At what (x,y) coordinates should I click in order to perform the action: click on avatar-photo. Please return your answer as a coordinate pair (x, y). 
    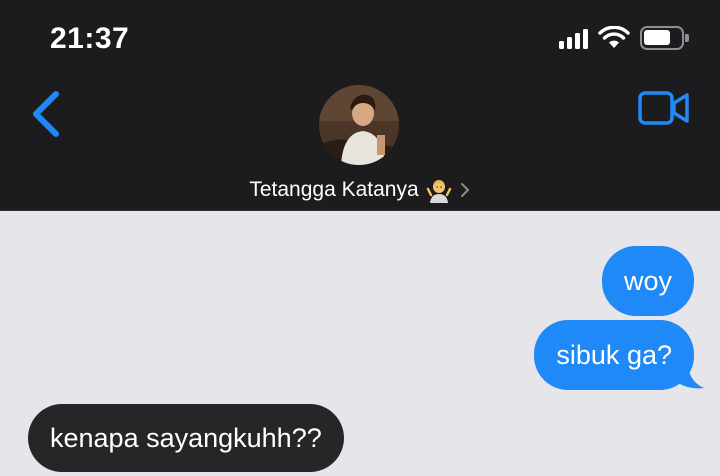
    Looking at the image, I should click on (359, 125).